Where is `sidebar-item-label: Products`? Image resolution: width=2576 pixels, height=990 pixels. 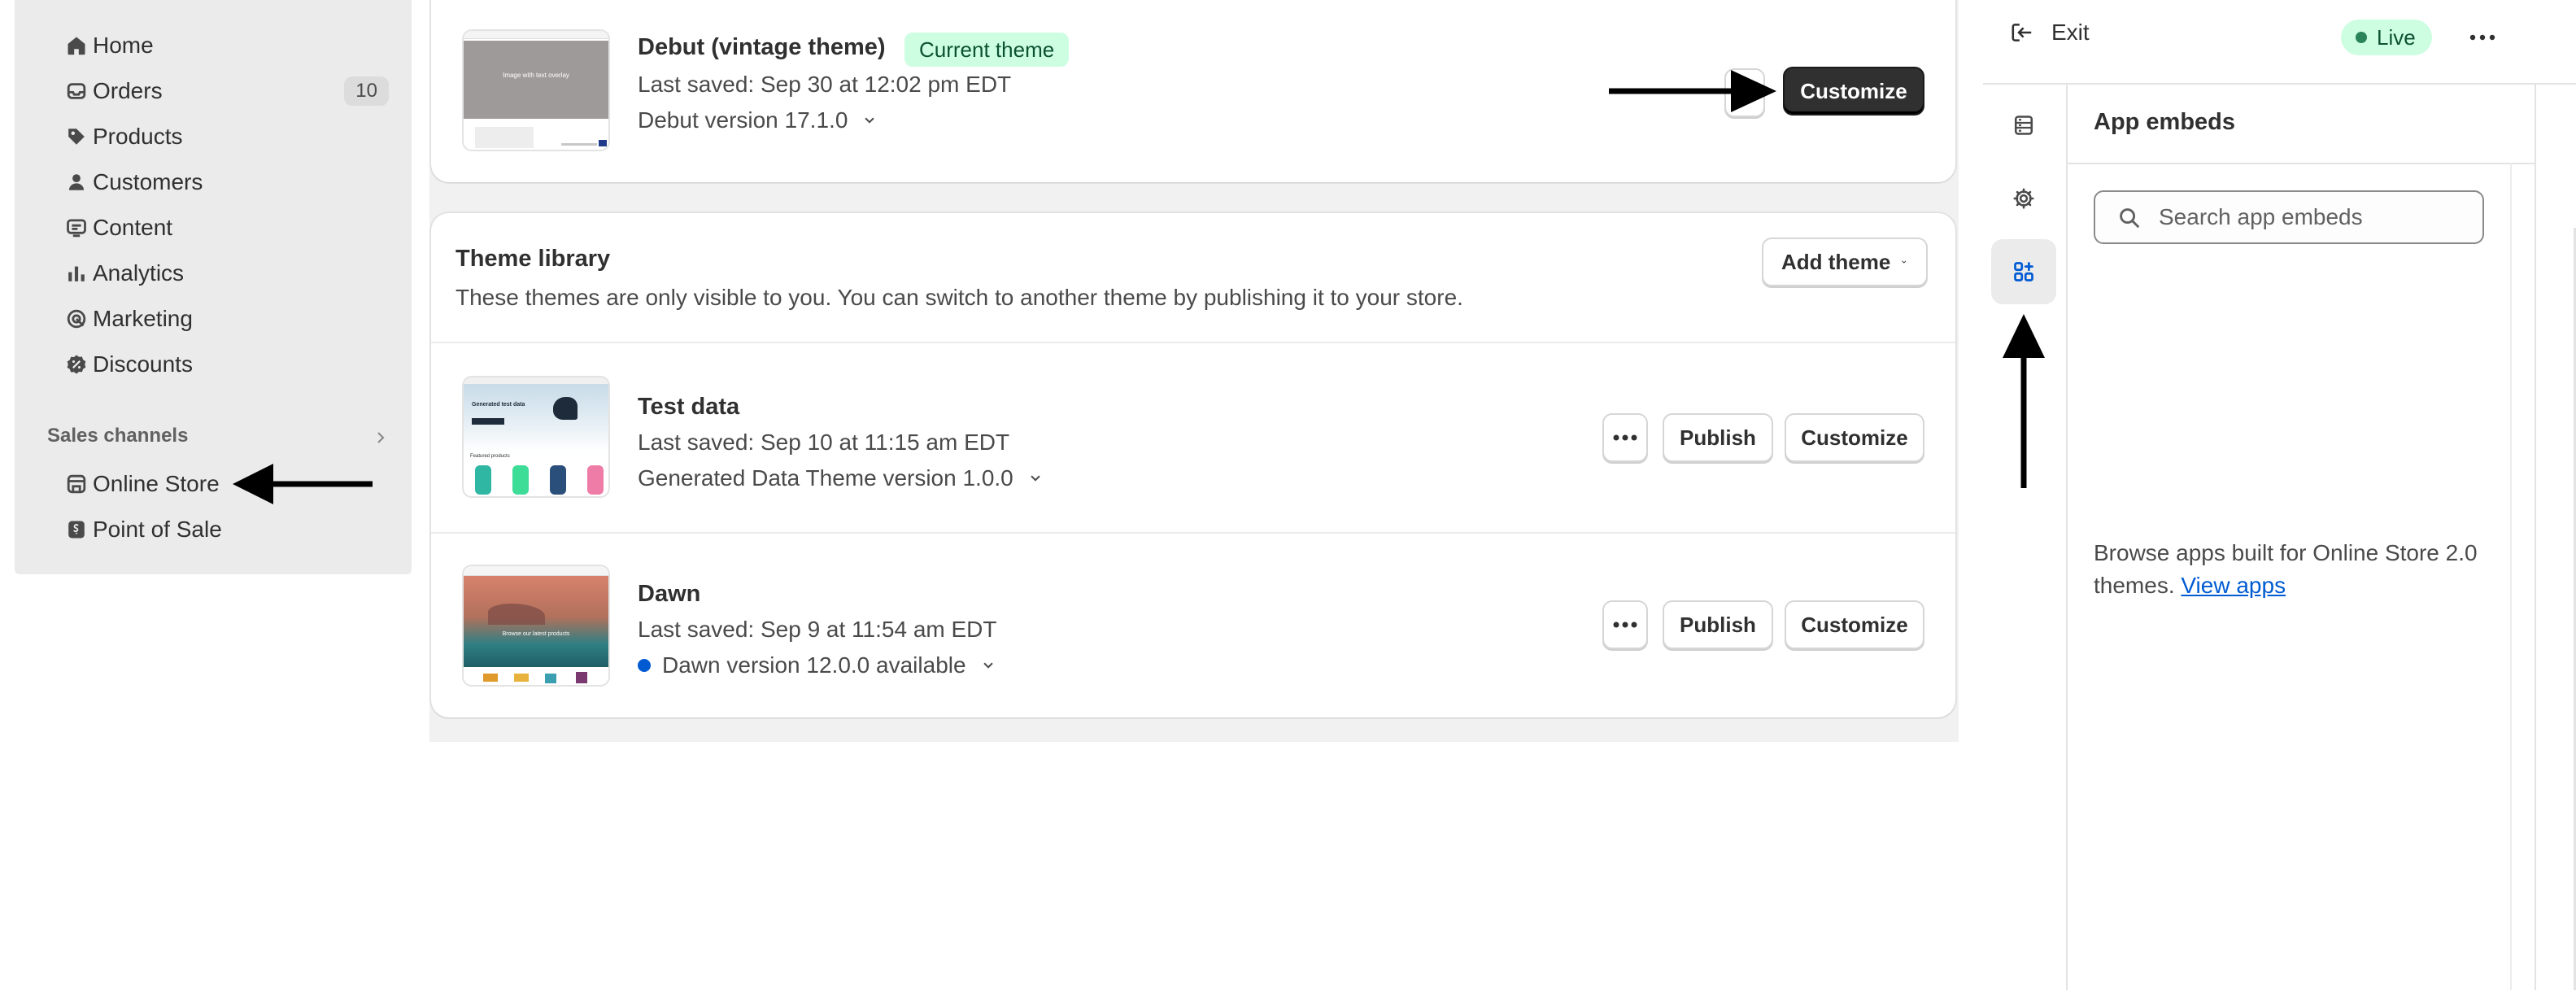
sidebar-item-label: Products is located at coordinates (138, 136).